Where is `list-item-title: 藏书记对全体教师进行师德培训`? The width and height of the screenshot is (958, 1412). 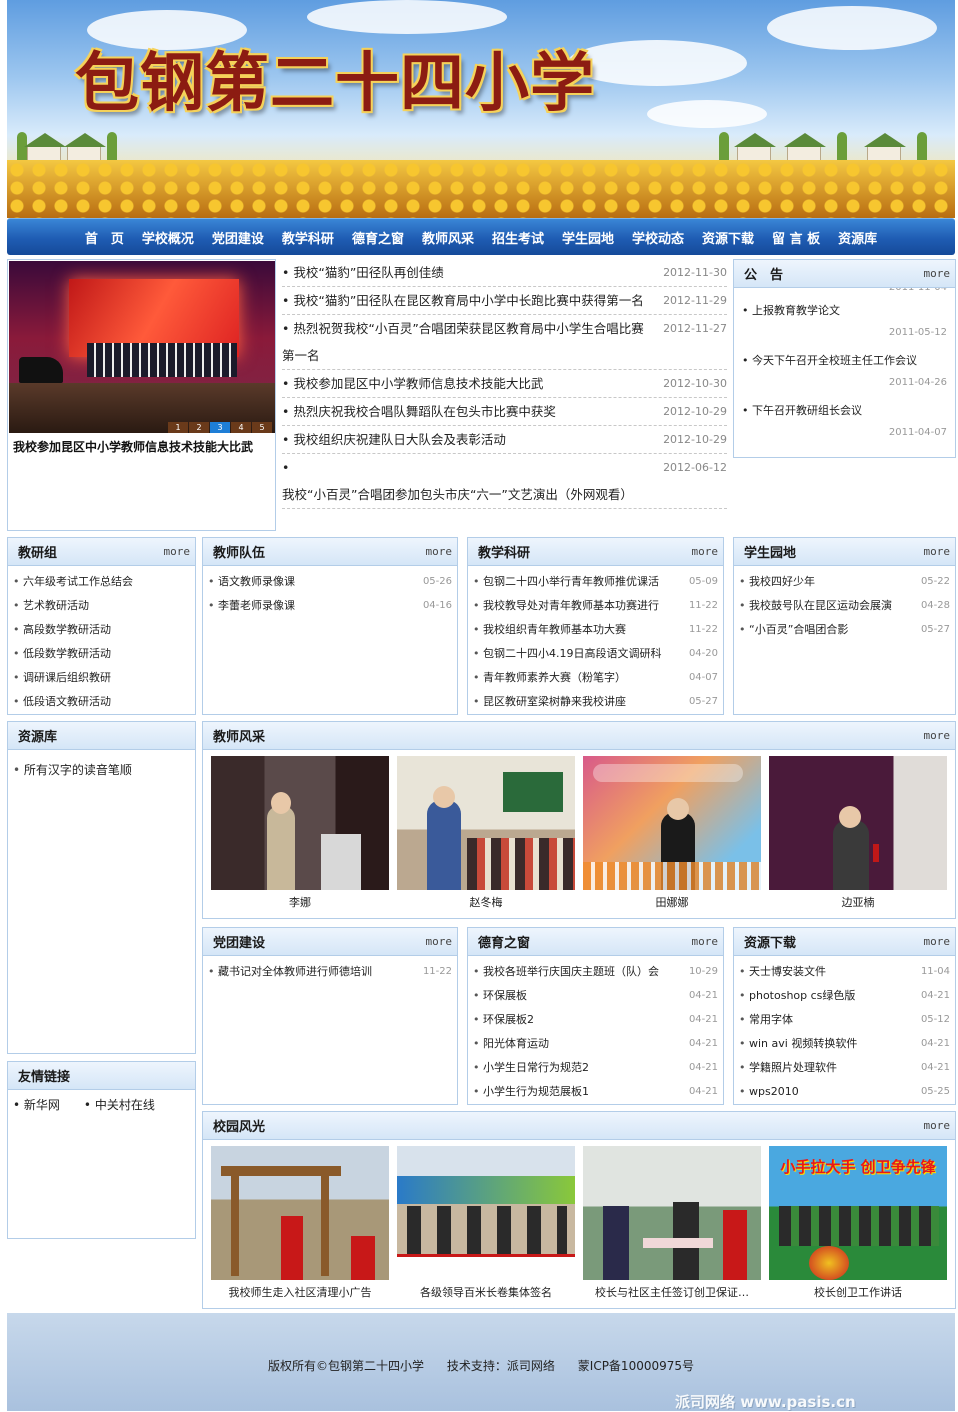
list-item-title: 藏书记对全体教师进行师德培训 is located at coordinates (290, 972).